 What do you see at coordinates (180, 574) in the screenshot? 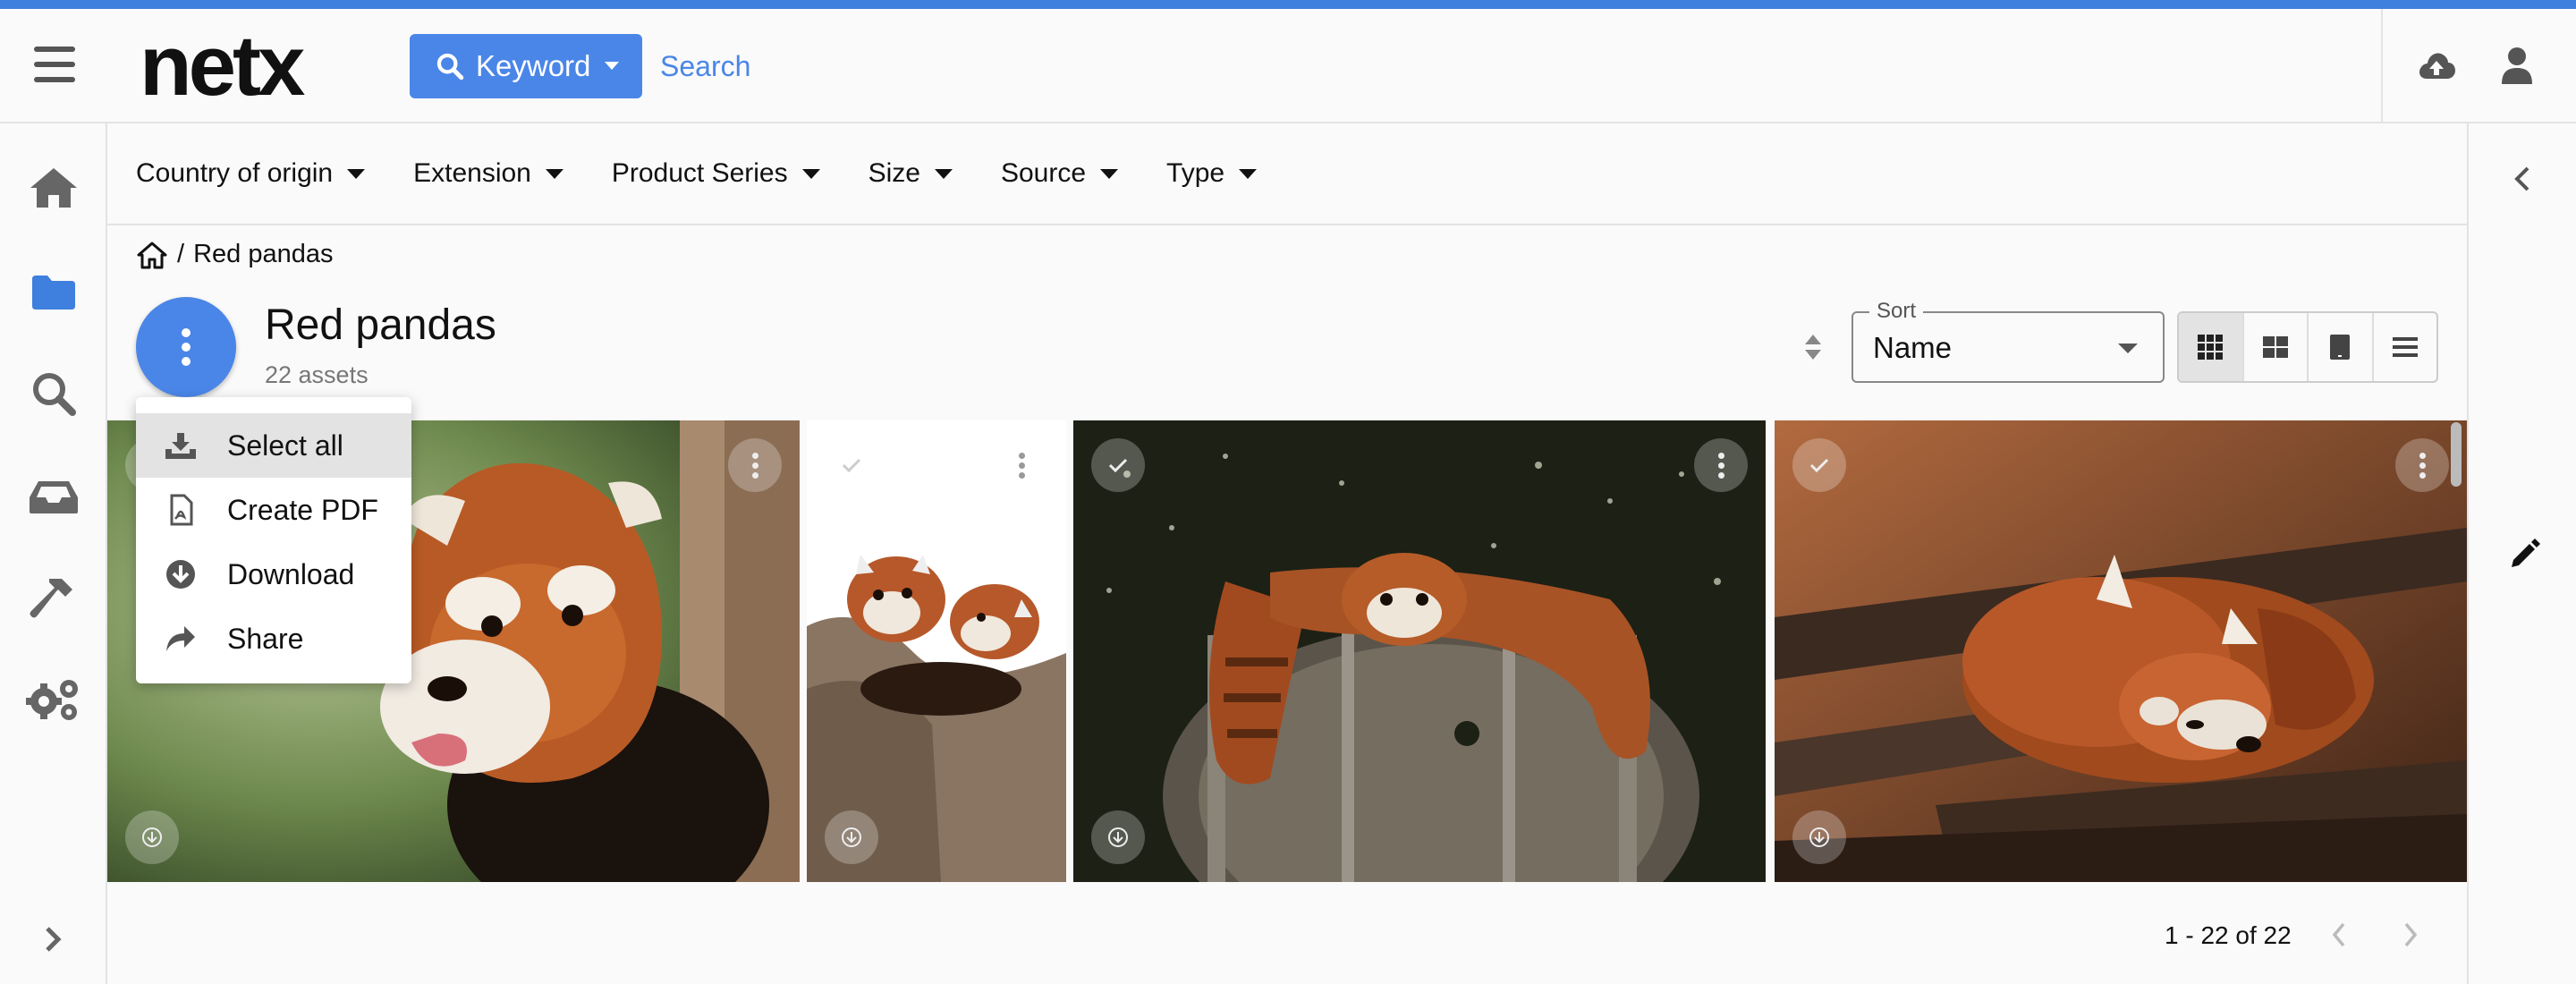
I see `download-circle-icon` at bounding box center [180, 574].